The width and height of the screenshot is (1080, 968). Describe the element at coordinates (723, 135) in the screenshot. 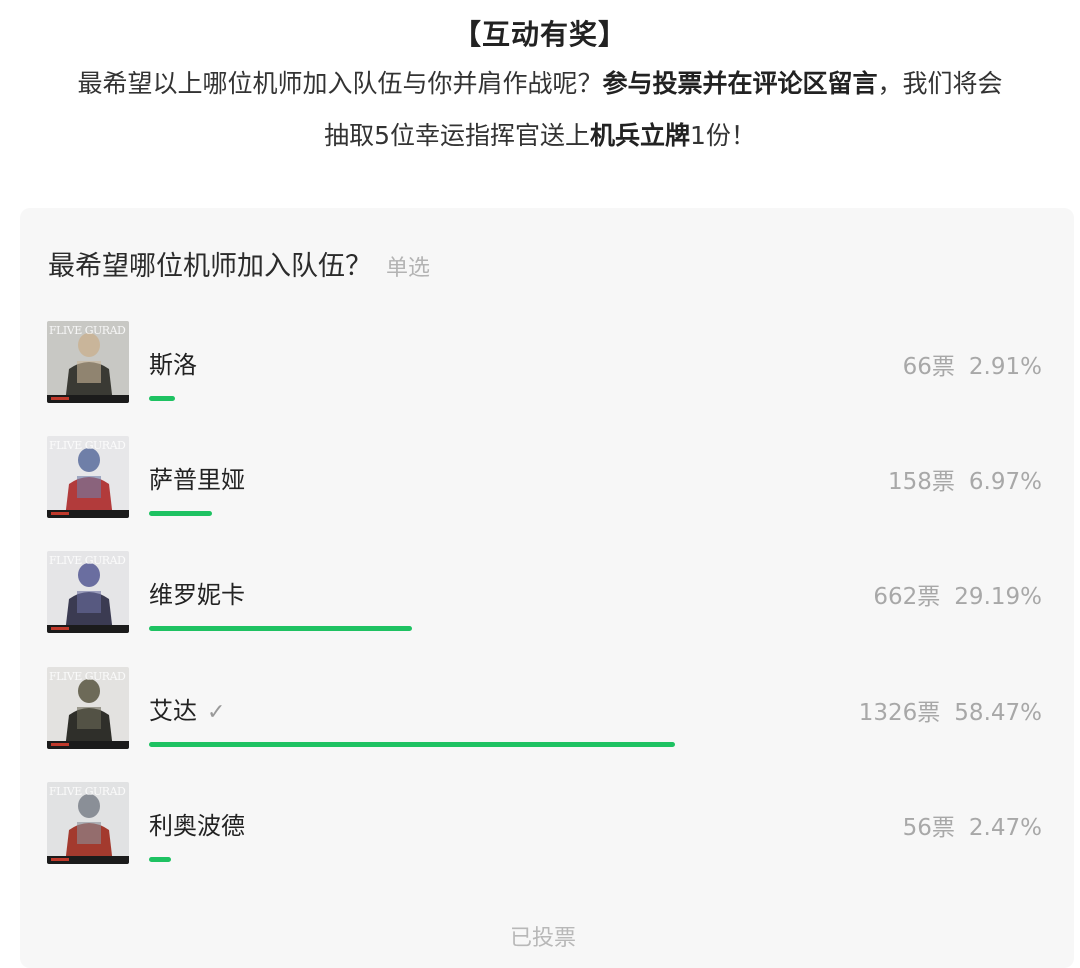

I see `intro-line2-end: 1份！` at that location.